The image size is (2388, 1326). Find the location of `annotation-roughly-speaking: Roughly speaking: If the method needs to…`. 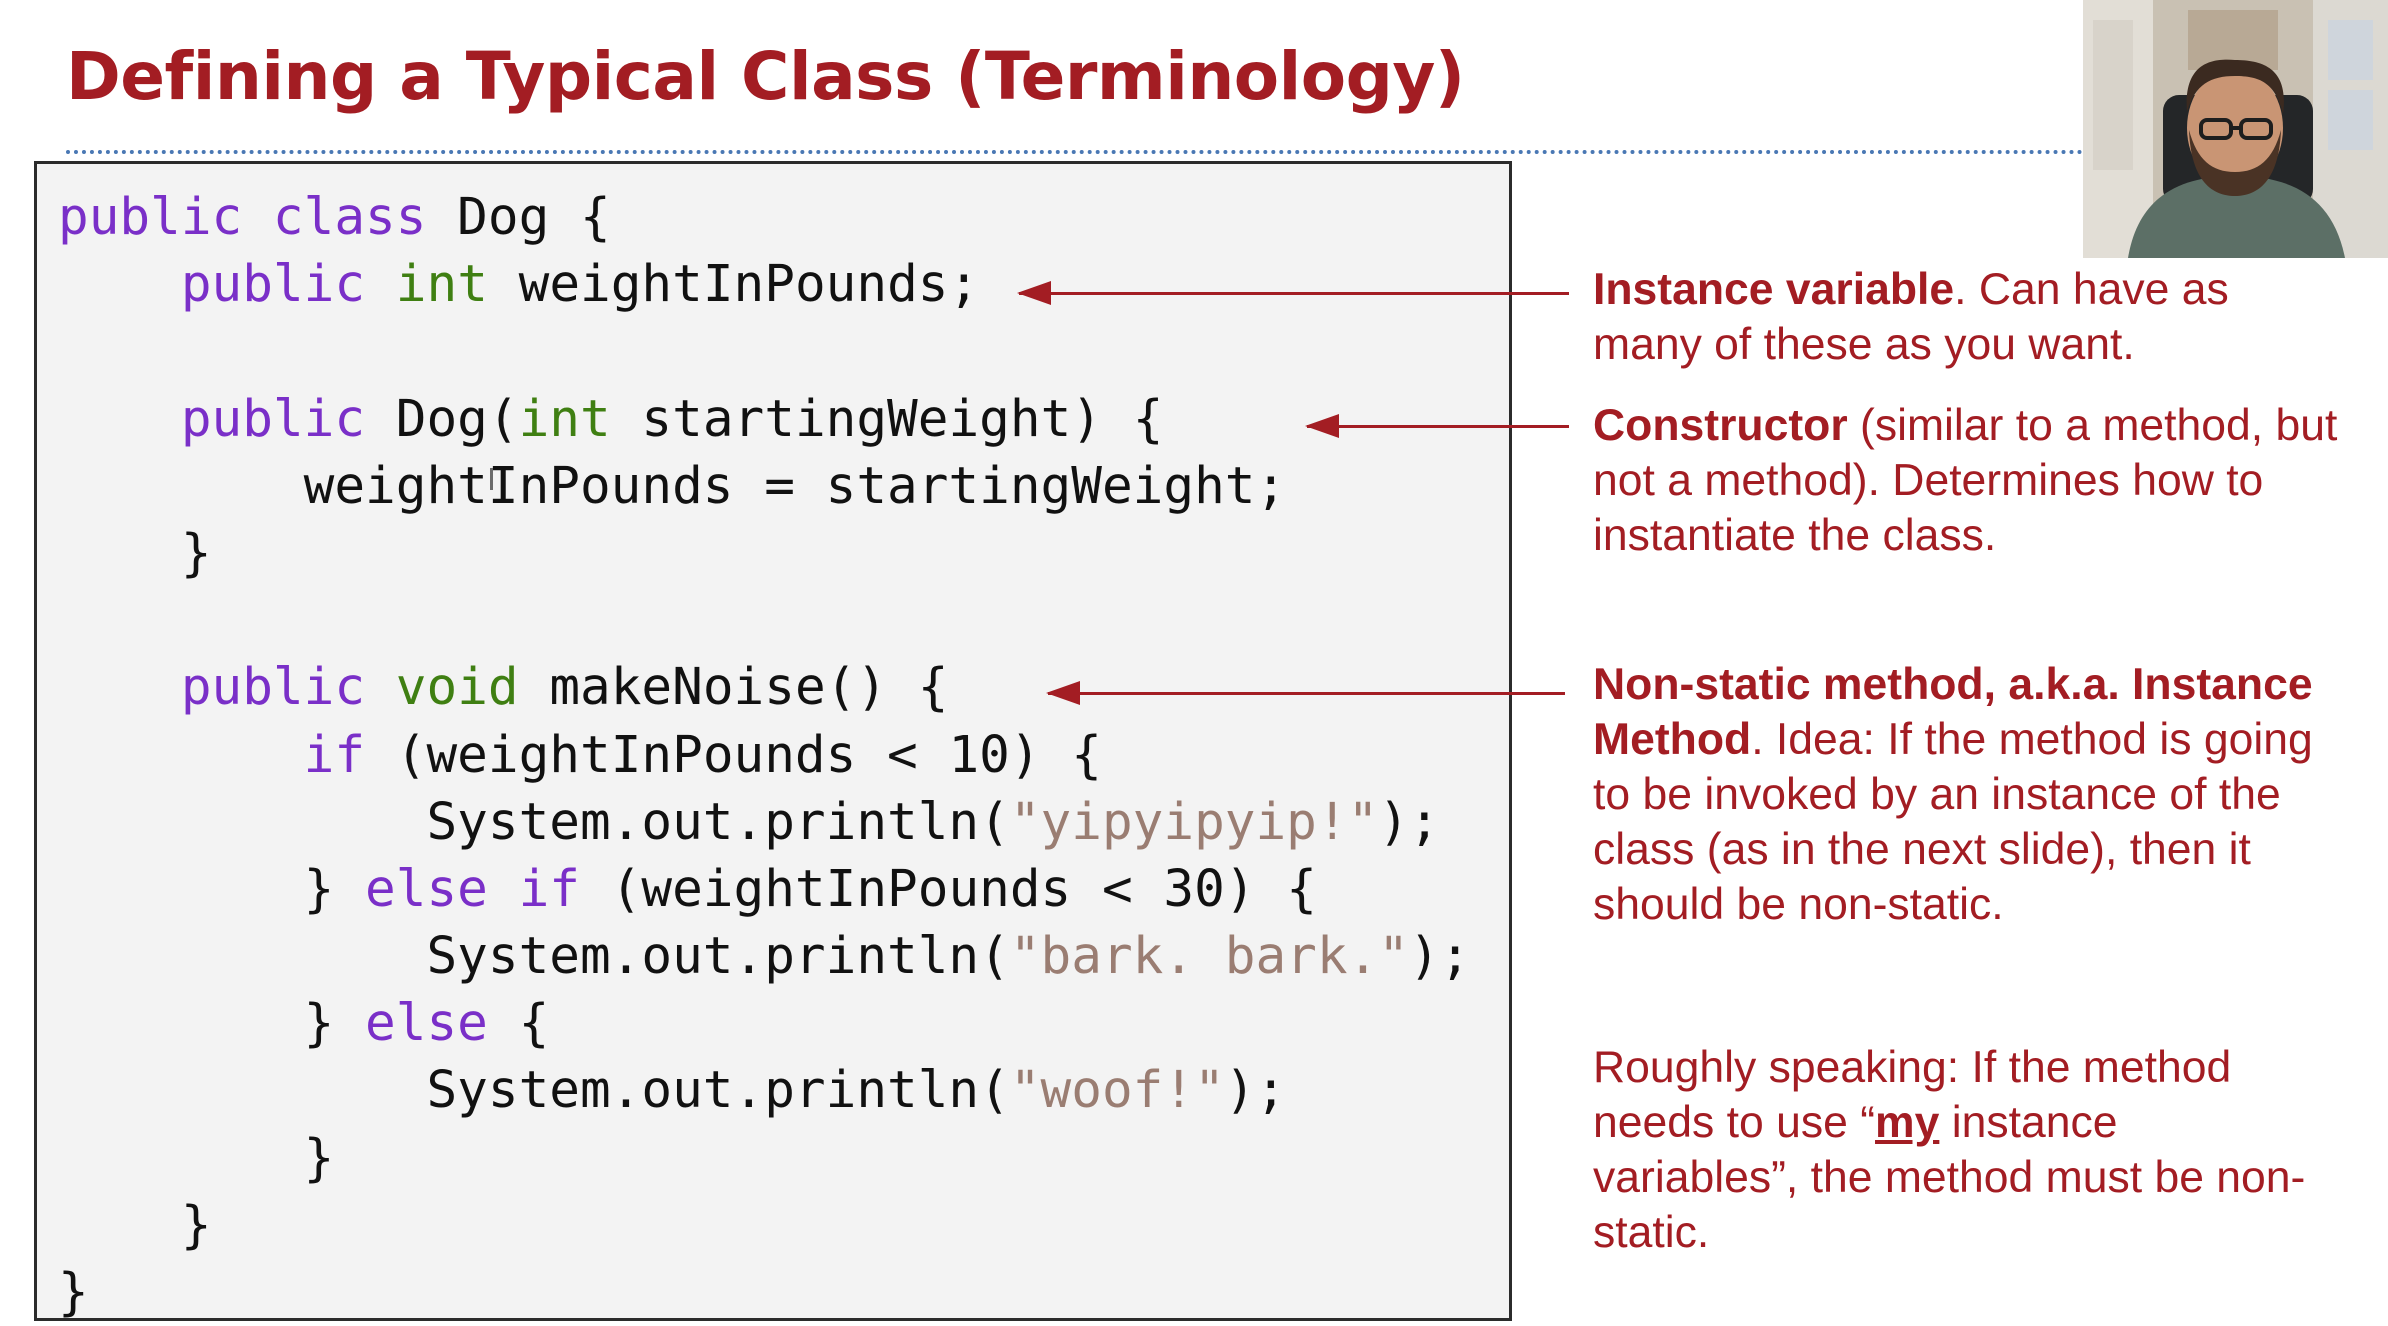

annotation-roughly-speaking: Roughly speaking: If the method needs to… is located at coordinates (1953, 1150).